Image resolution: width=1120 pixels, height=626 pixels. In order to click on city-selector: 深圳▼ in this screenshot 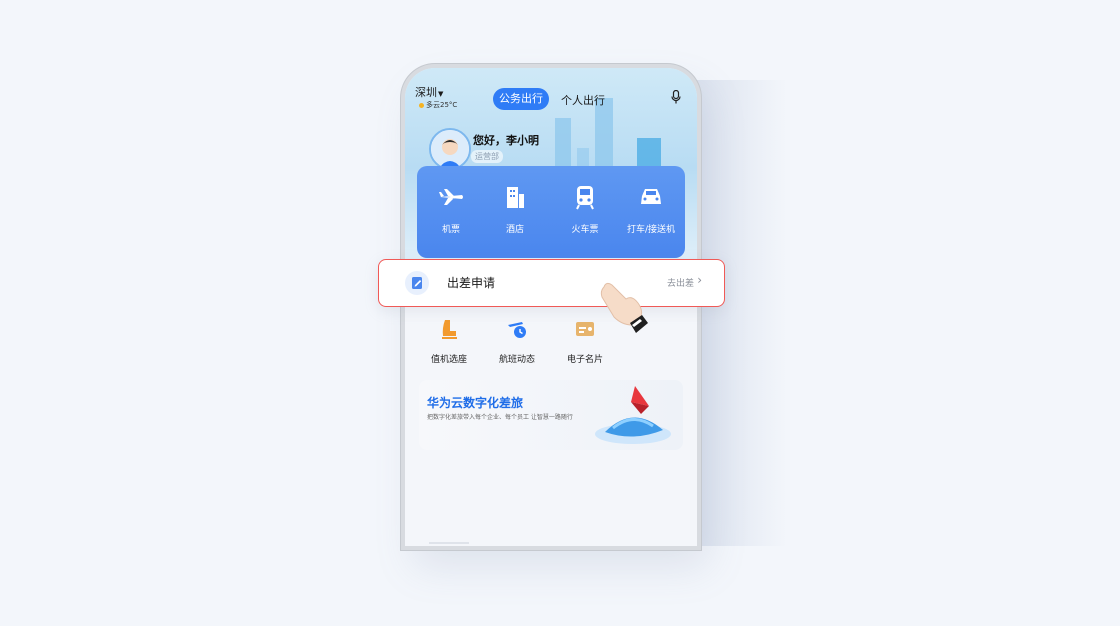, I will do `click(429, 92)`.